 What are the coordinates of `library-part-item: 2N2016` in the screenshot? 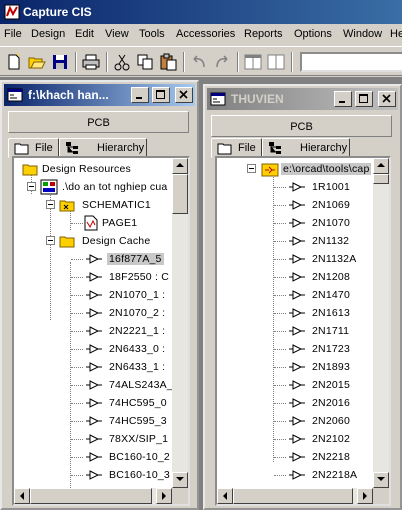 It's located at (301, 403).